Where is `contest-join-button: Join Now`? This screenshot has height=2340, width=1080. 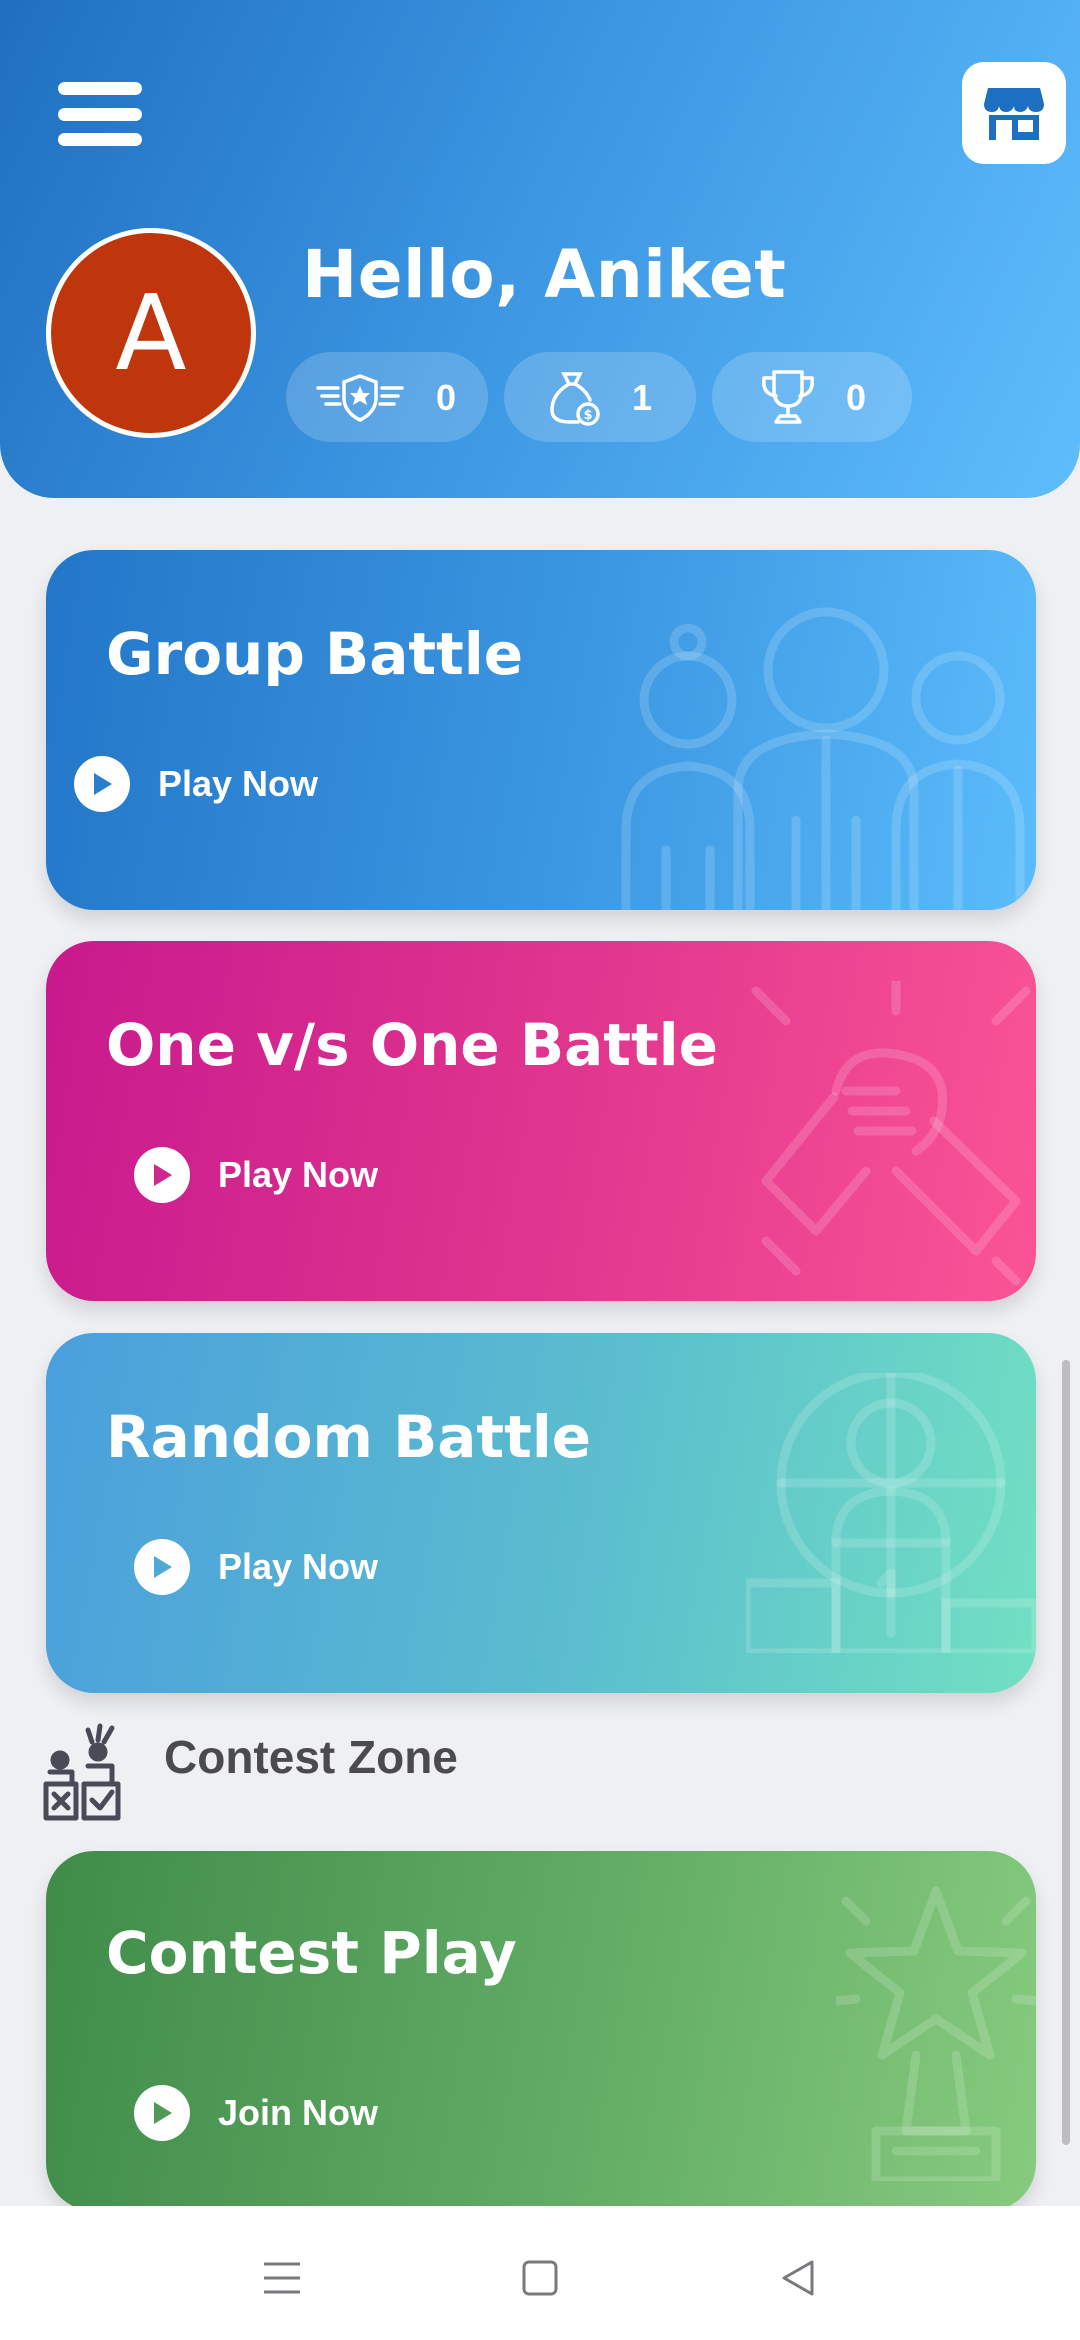
contest-join-button: Join Now is located at coordinates (256, 2113).